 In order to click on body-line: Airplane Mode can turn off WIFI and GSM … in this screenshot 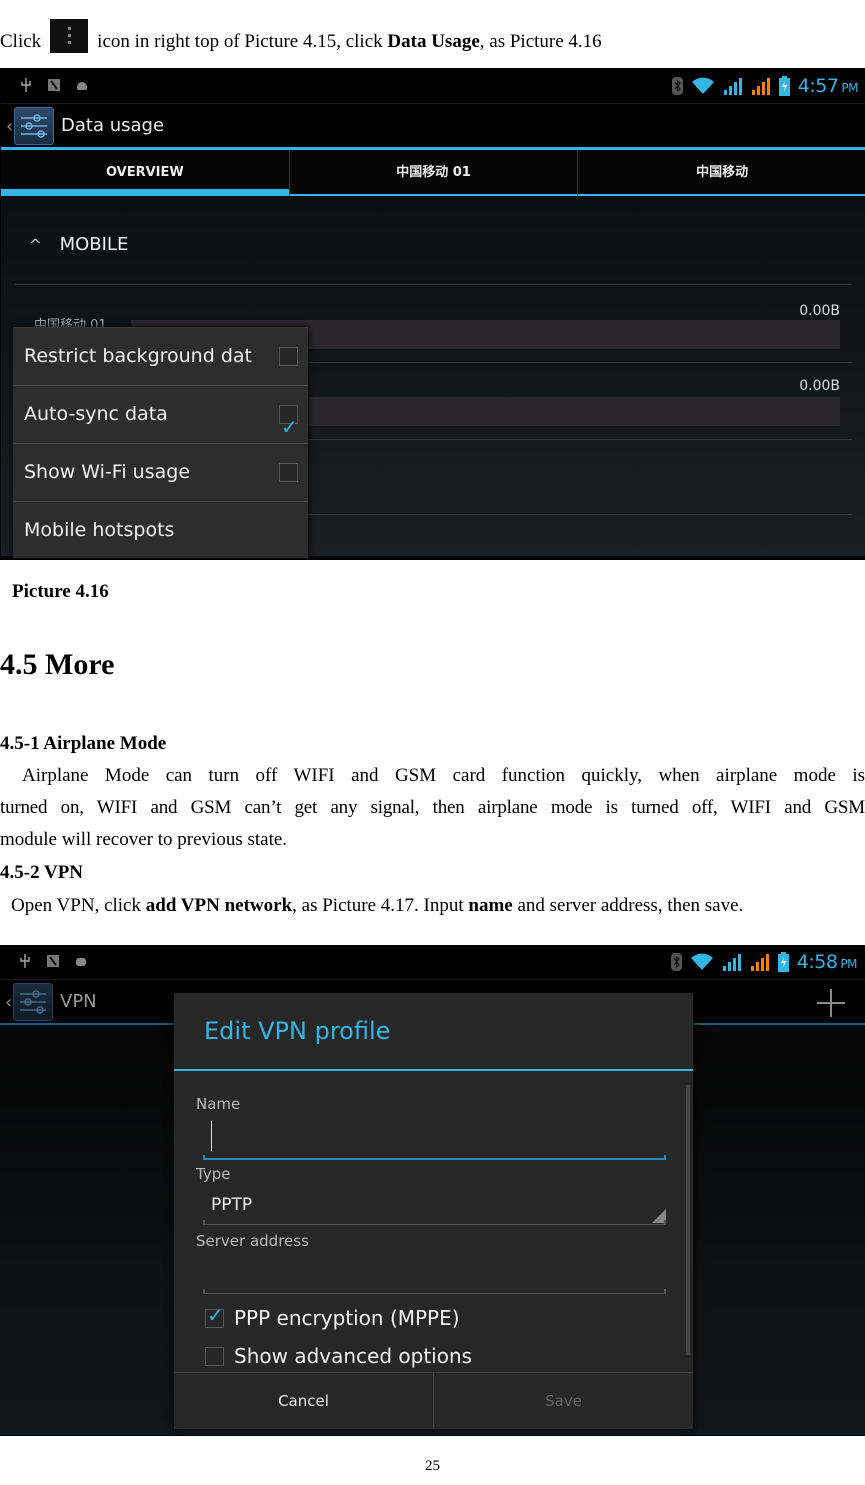, I will do `click(443, 775)`.